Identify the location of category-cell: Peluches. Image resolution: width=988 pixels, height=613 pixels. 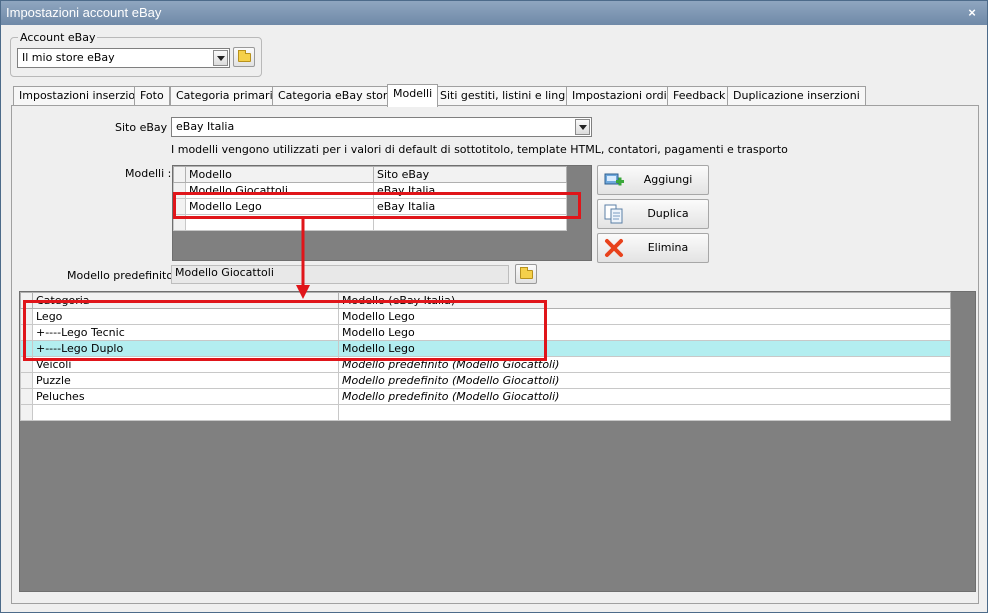
(185, 396).